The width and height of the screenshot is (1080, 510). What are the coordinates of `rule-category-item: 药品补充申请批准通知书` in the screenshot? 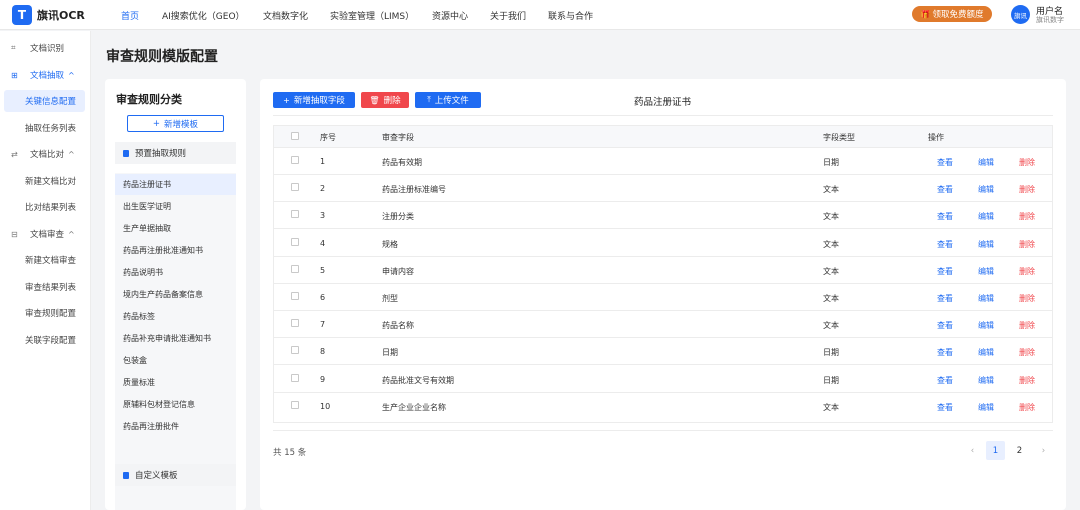 It's located at (175, 338).